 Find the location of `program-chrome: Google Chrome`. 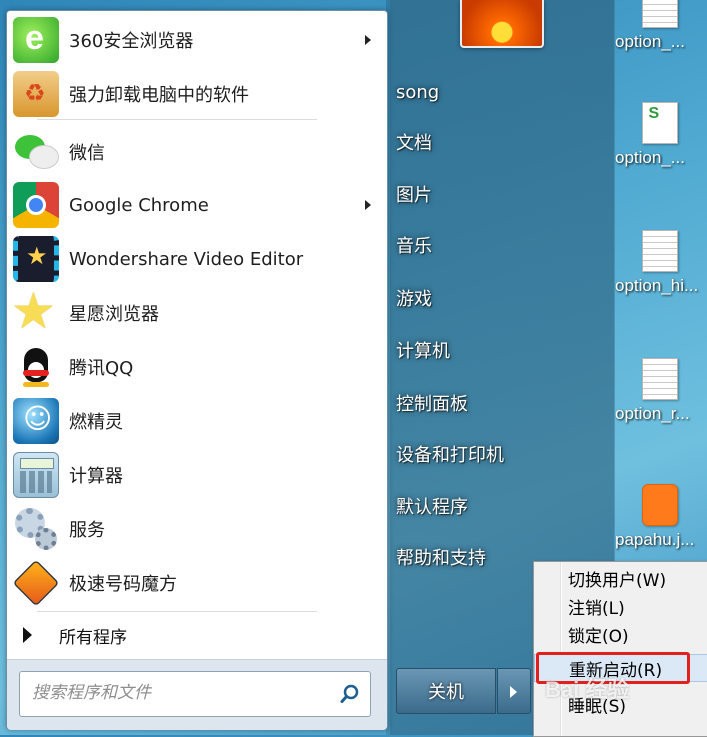

program-chrome: Google Chrome is located at coordinates (197, 205).